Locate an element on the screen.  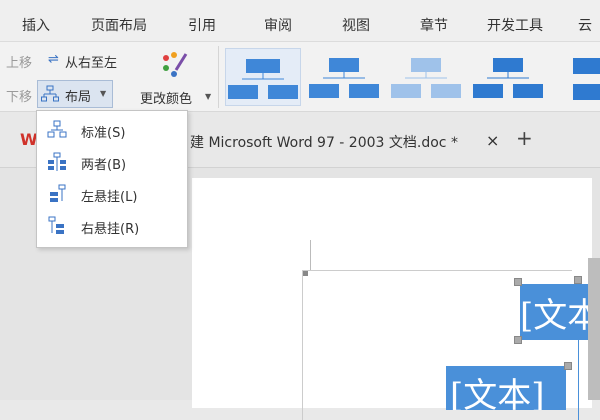
layout-option-left-hanging: 左悬挂(L) is located at coordinates (112, 194).